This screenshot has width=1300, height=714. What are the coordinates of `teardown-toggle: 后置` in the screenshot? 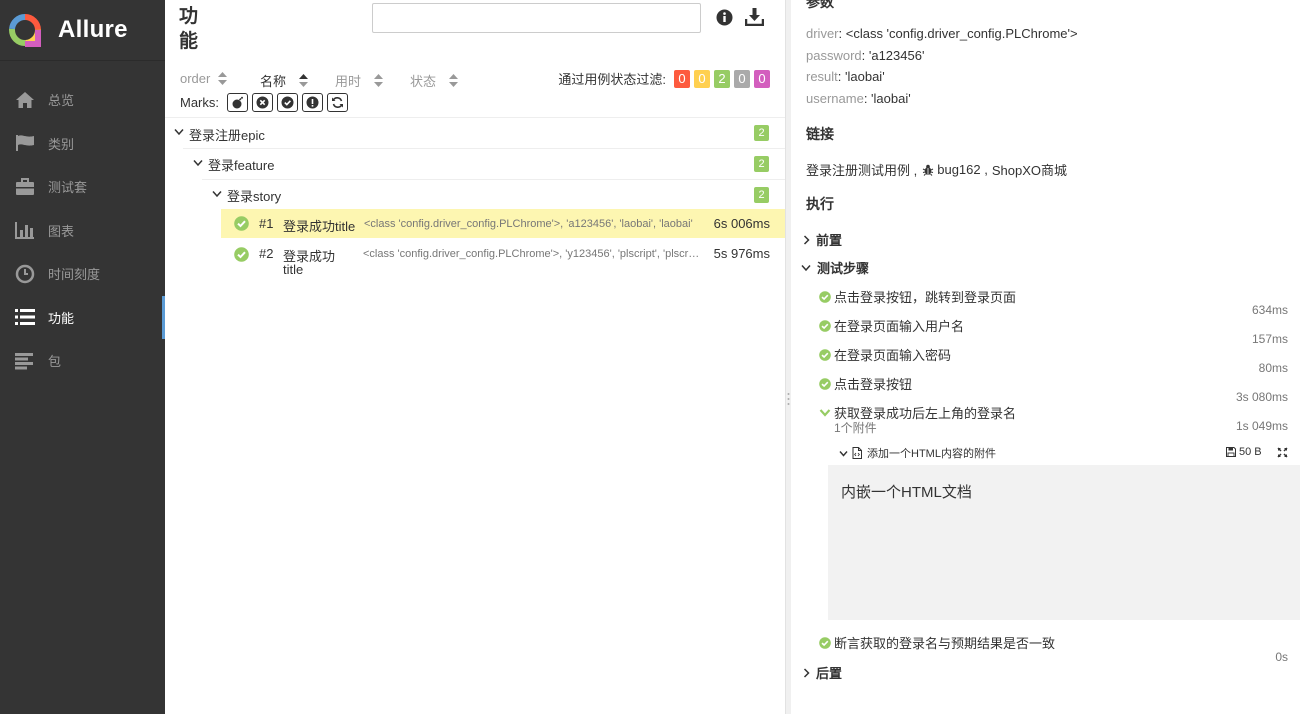 It's located at (822, 672).